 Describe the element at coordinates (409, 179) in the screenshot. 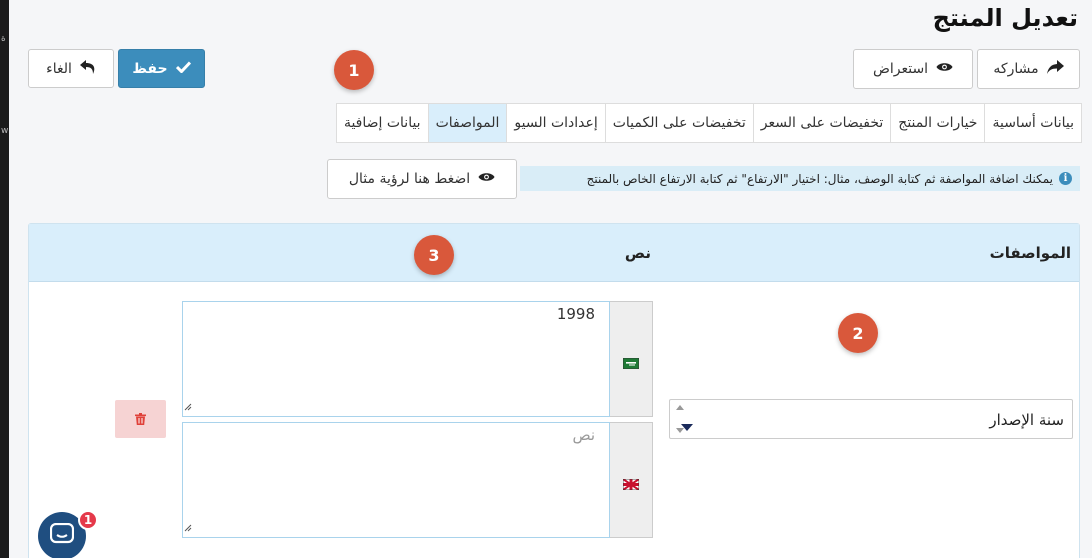

I see `show-example-label: اضغط هنا لرؤية مثال` at that location.